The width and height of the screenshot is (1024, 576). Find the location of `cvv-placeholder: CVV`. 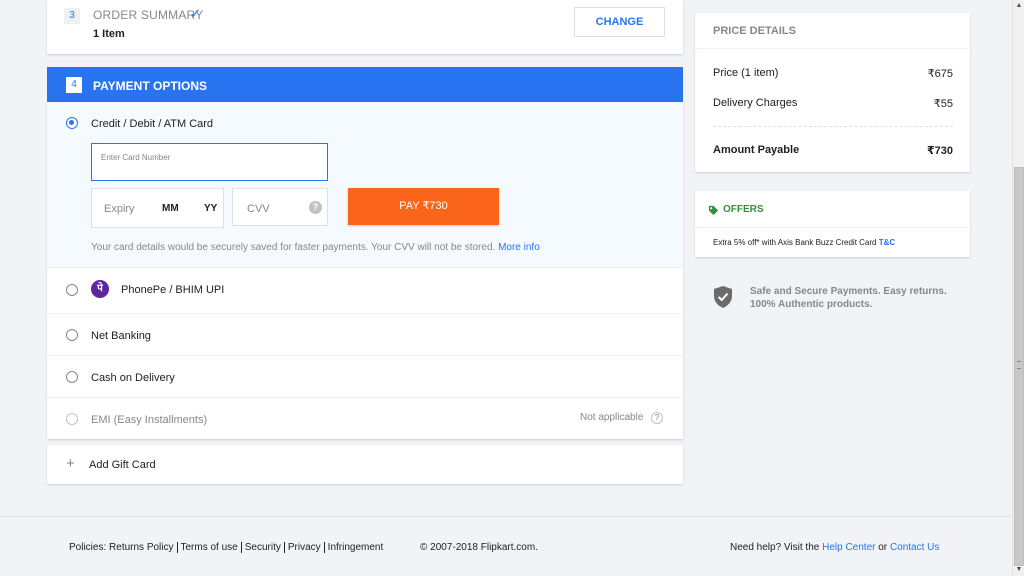

cvv-placeholder: CVV is located at coordinates (258, 209).